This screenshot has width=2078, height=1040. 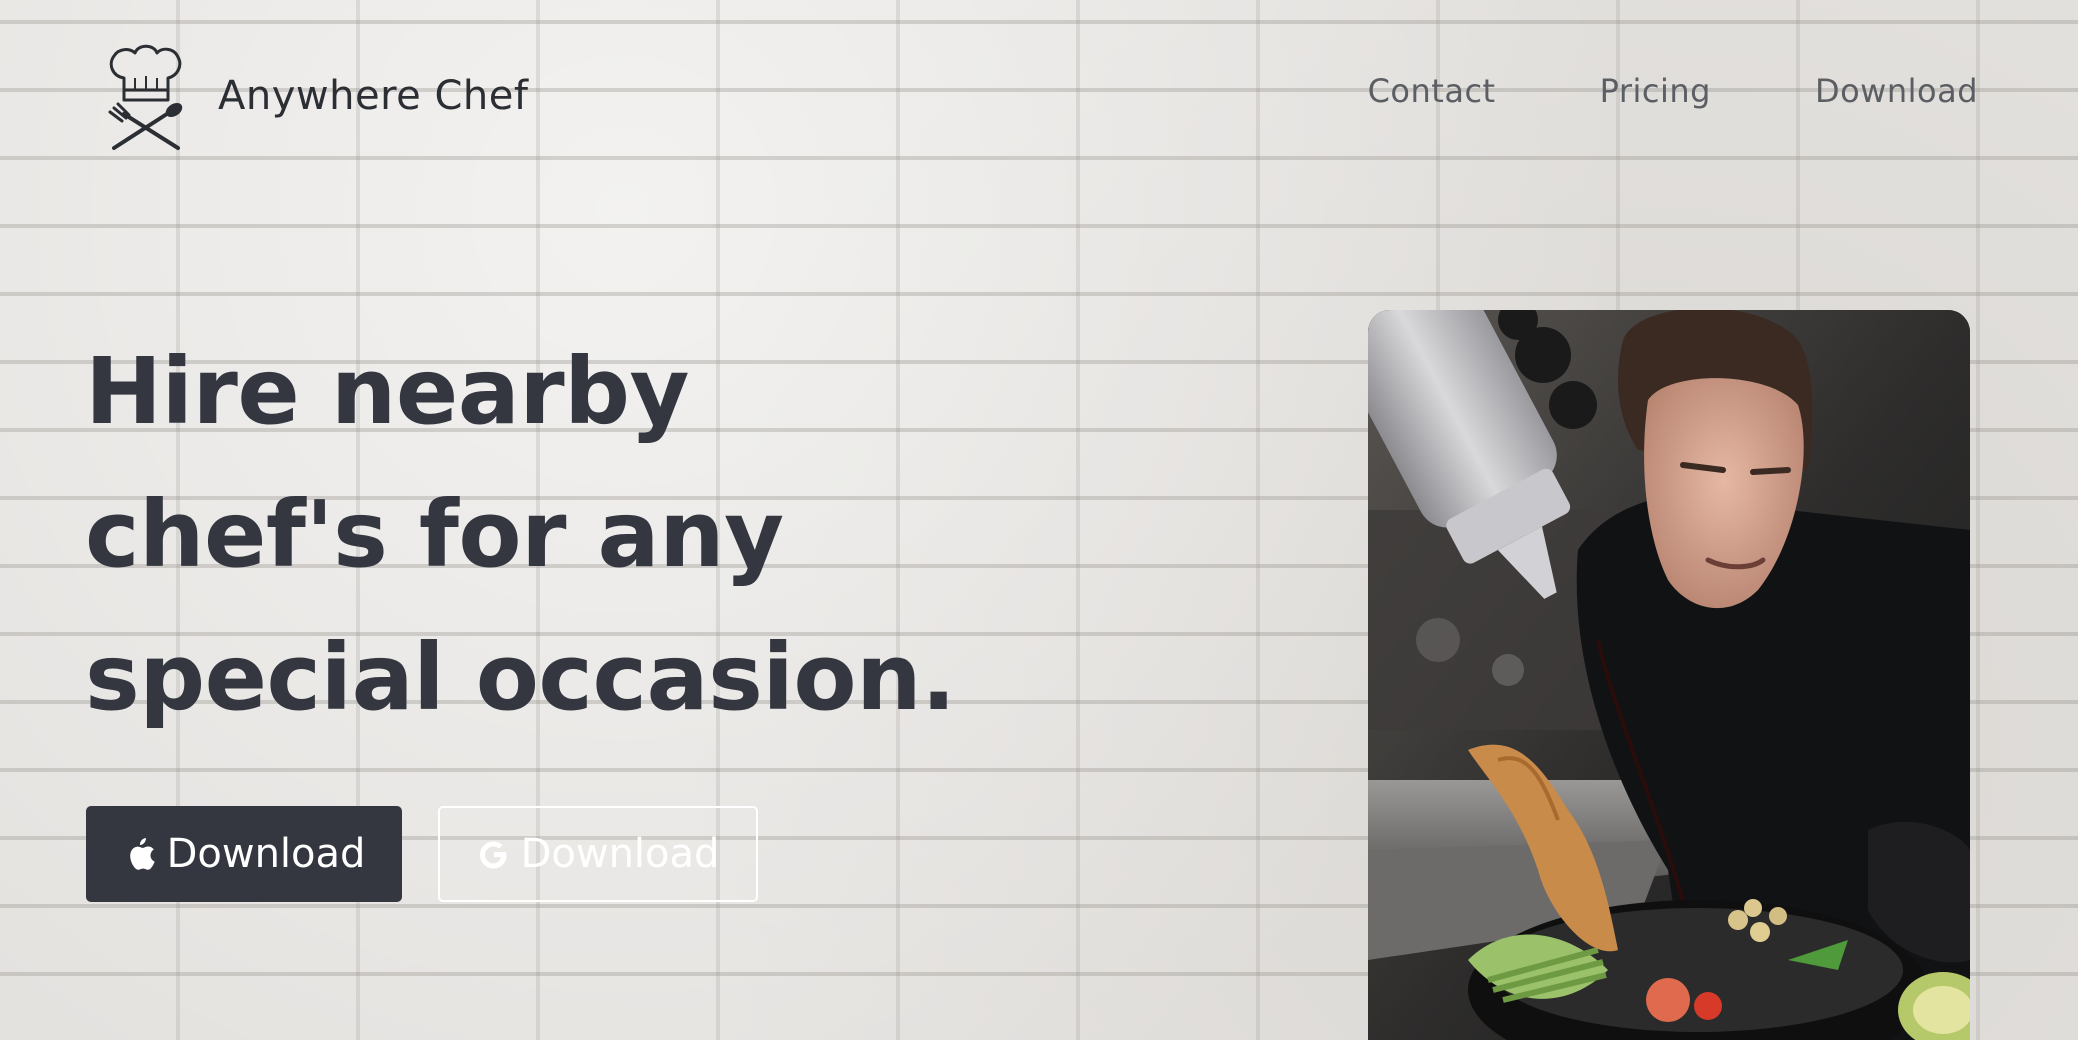 What do you see at coordinates (142, 854) in the screenshot?
I see `apple-icon` at bounding box center [142, 854].